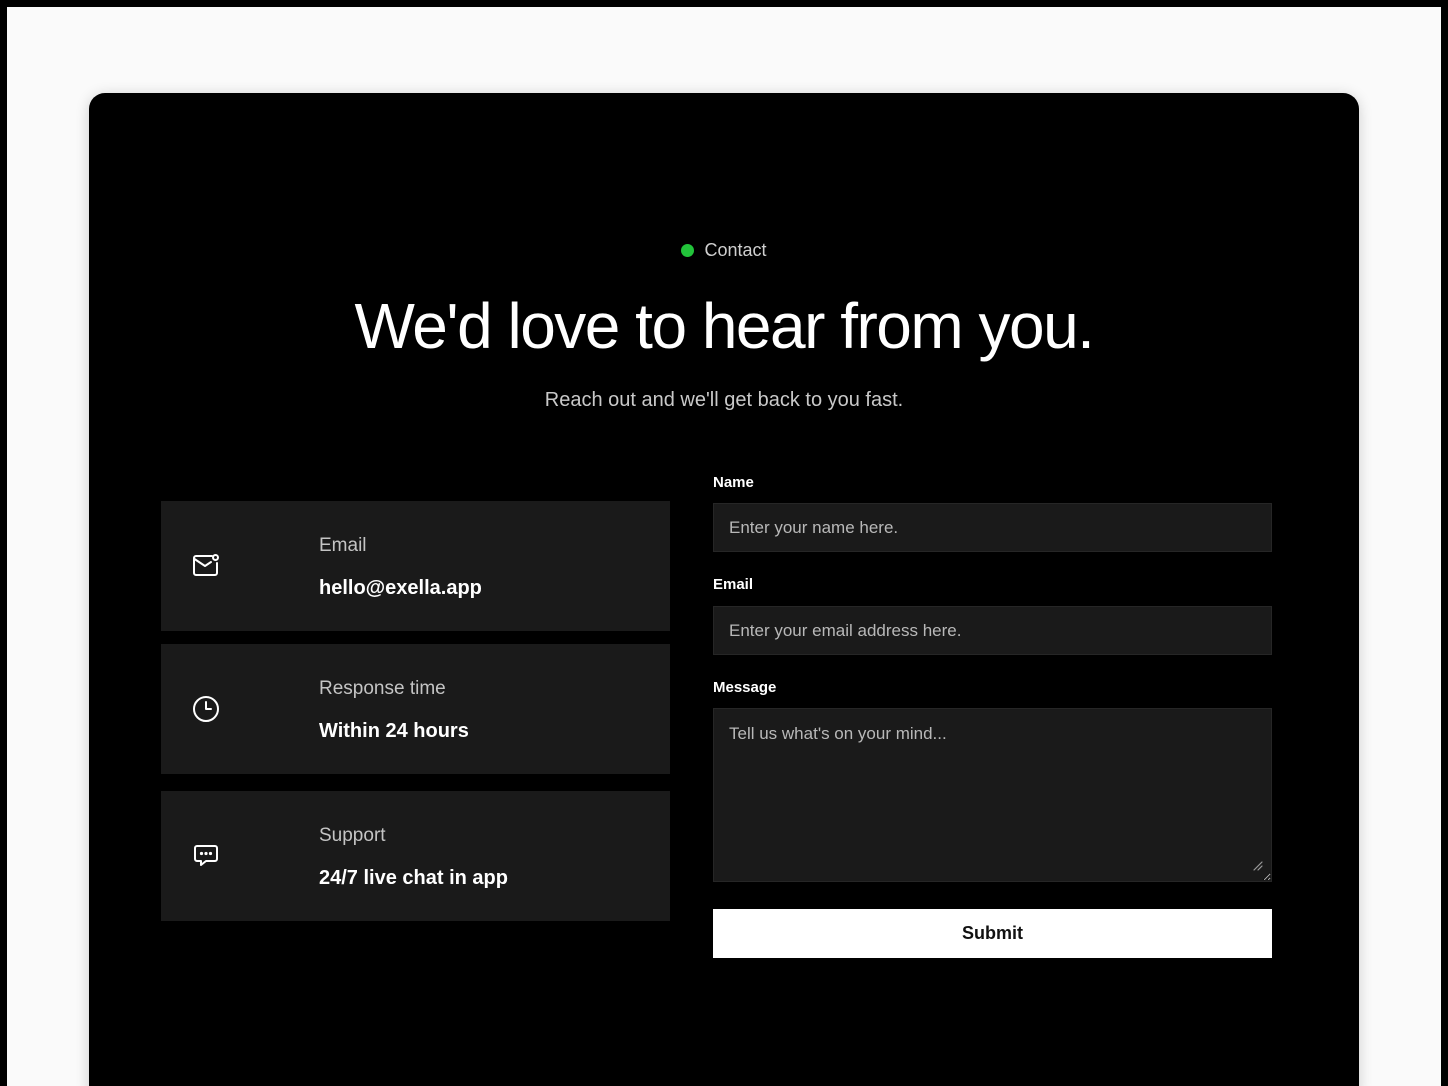  Describe the element at coordinates (1257, 864) in the screenshot. I see `resize-grip-icon` at that location.